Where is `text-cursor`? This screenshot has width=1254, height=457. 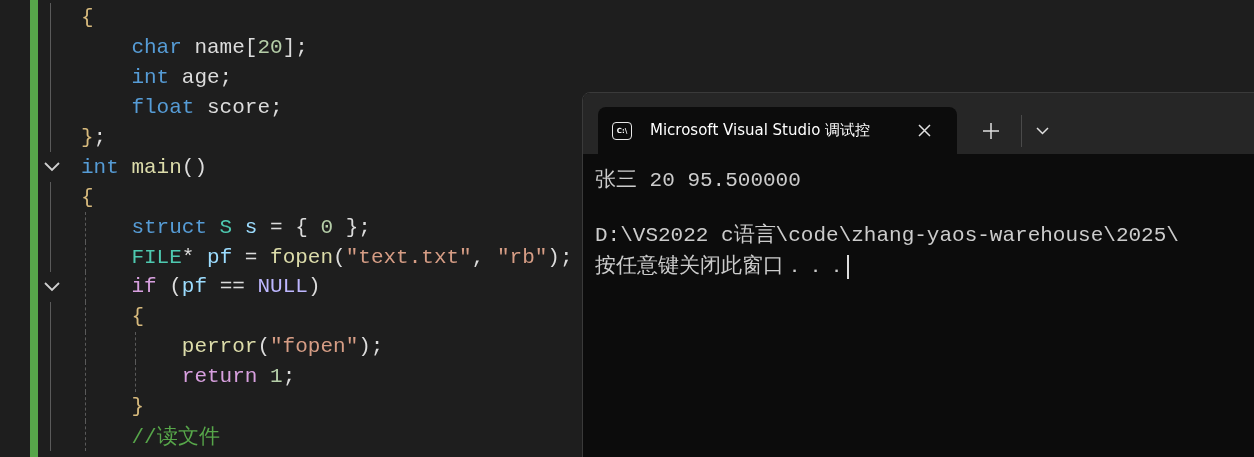 text-cursor is located at coordinates (848, 266).